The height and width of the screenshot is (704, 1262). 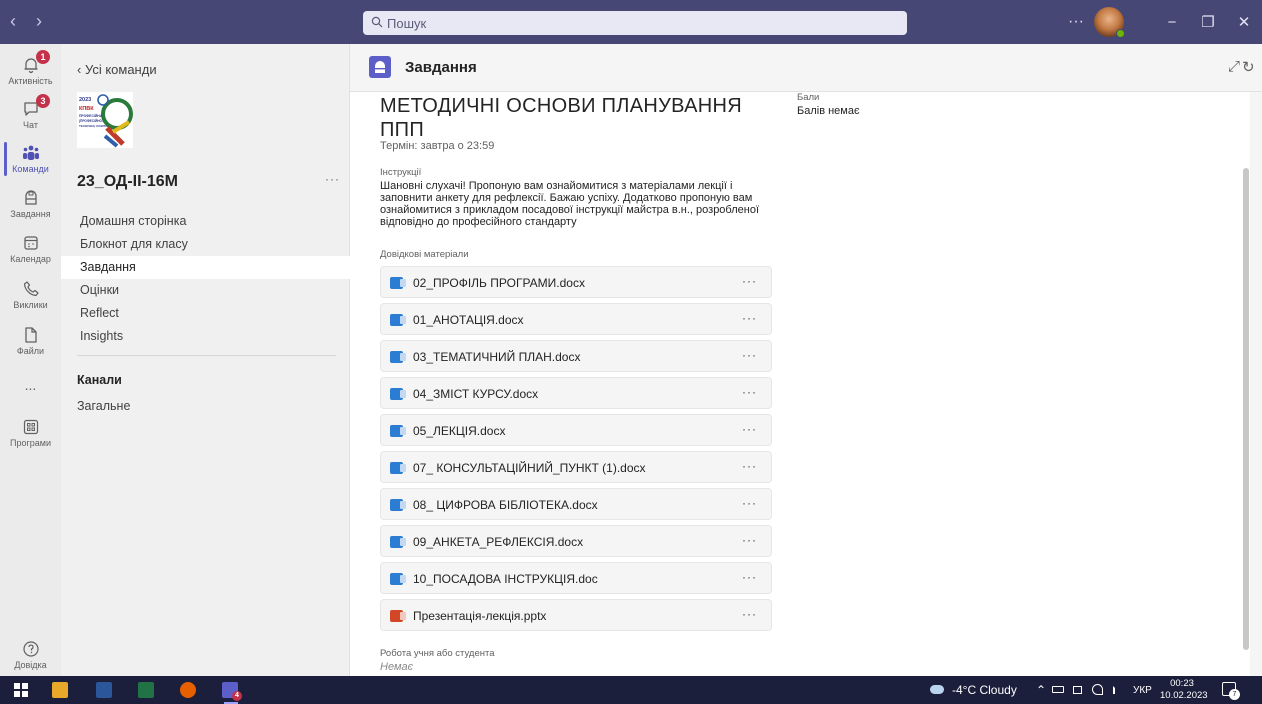 What do you see at coordinates (1041, 690) in the screenshot?
I see `tray-chevron-icon: ⌃` at bounding box center [1041, 690].